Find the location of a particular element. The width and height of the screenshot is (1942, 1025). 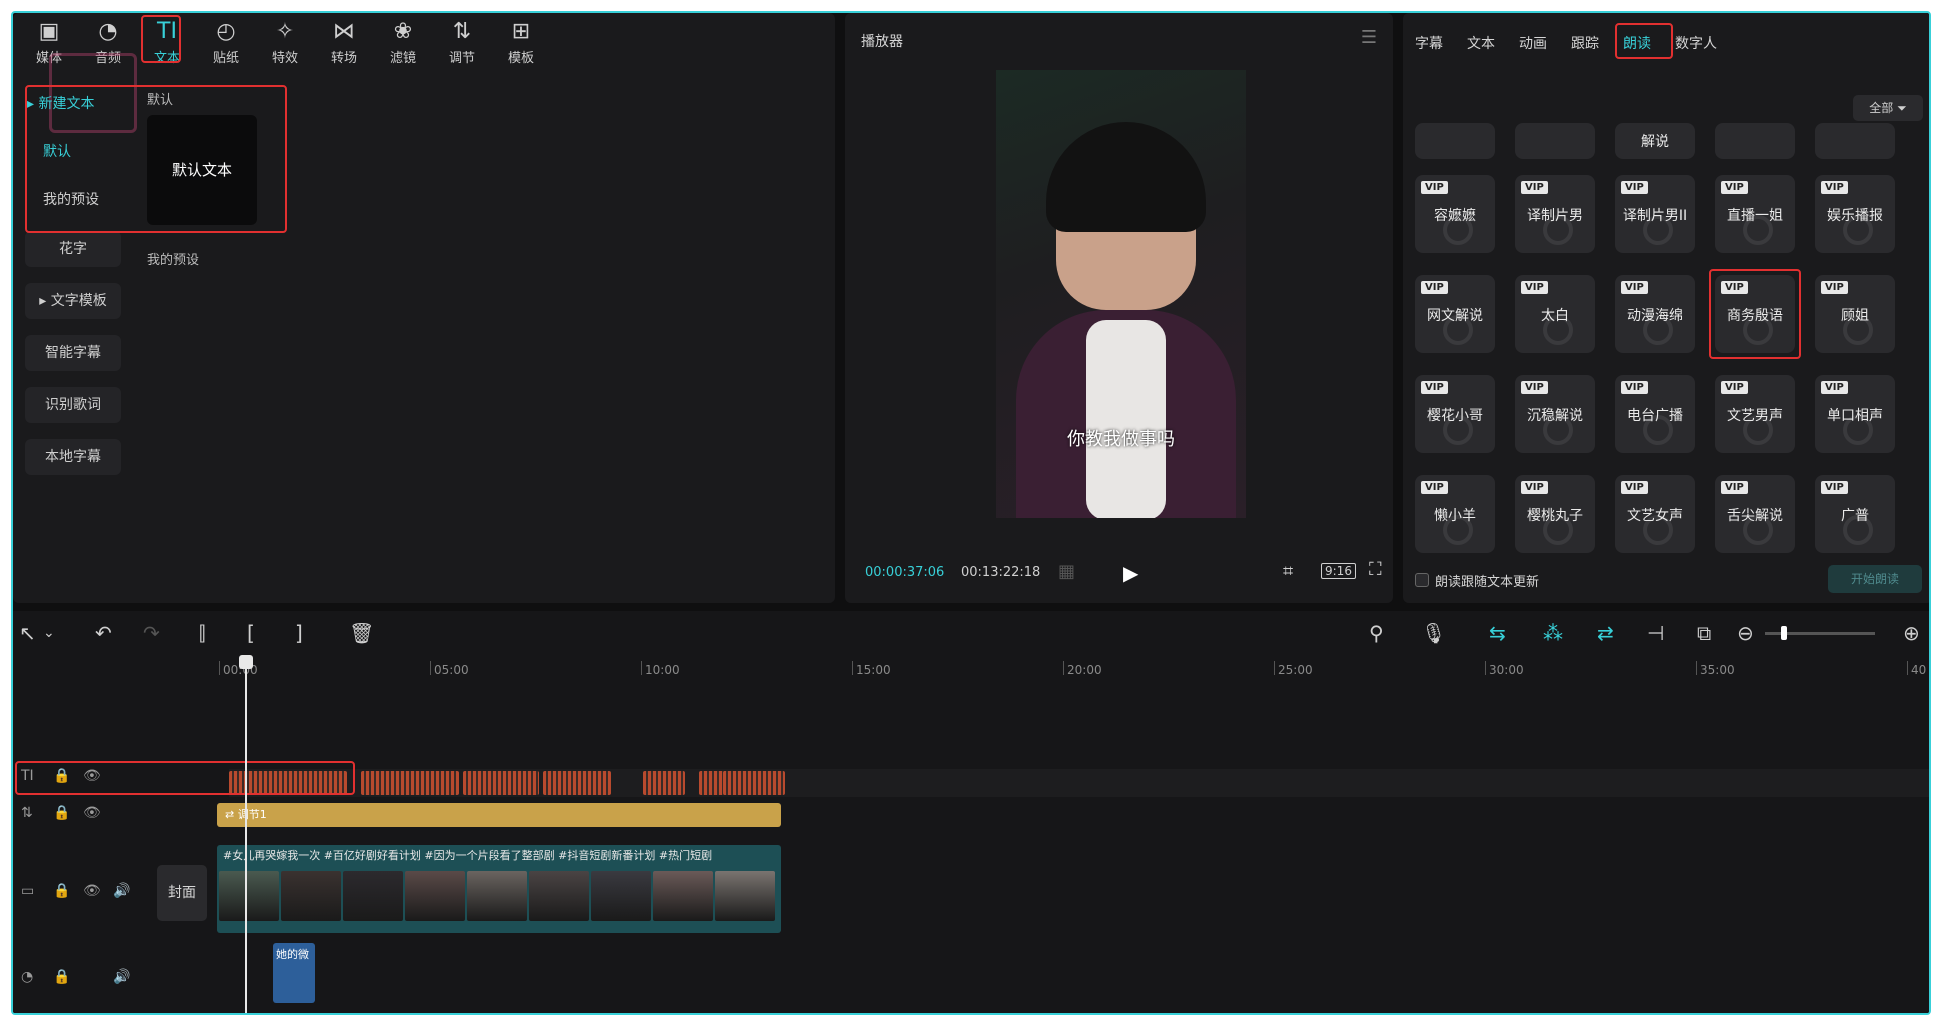

sidebar-item-text-template: ▸ 文字模板 is located at coordinates (73, 301).